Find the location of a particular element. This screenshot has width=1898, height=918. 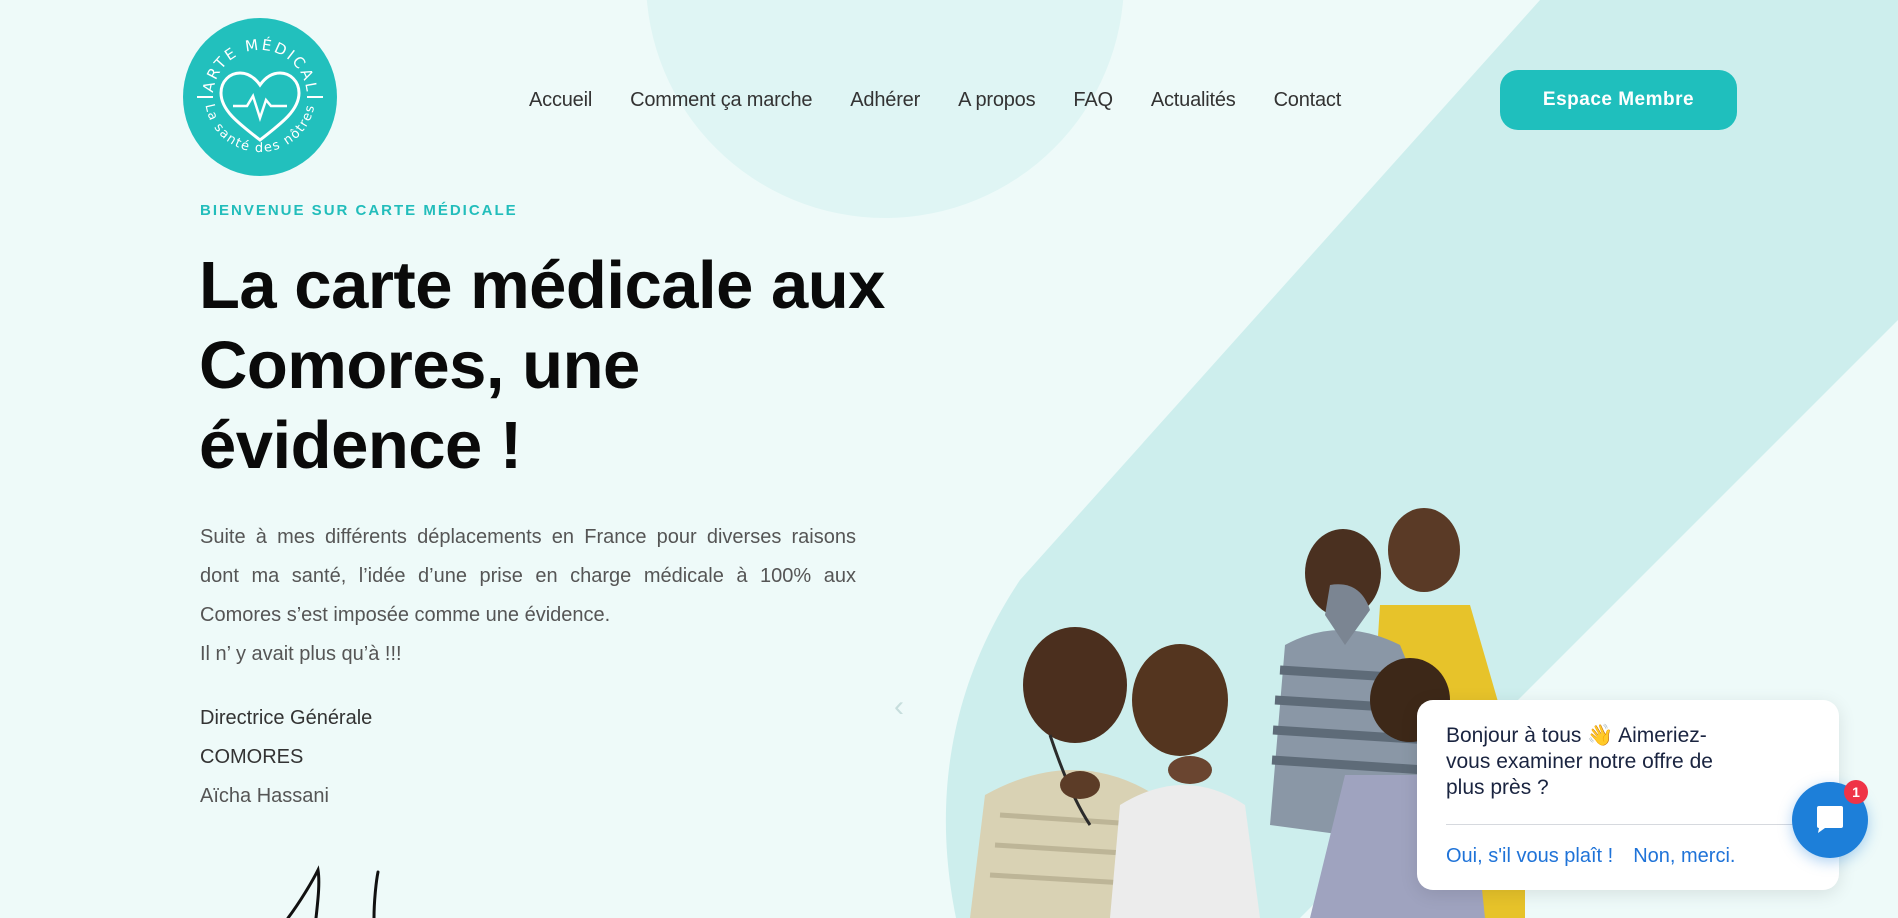

nav-item-adherer: Adhérer is located at coordinates (885, 100).